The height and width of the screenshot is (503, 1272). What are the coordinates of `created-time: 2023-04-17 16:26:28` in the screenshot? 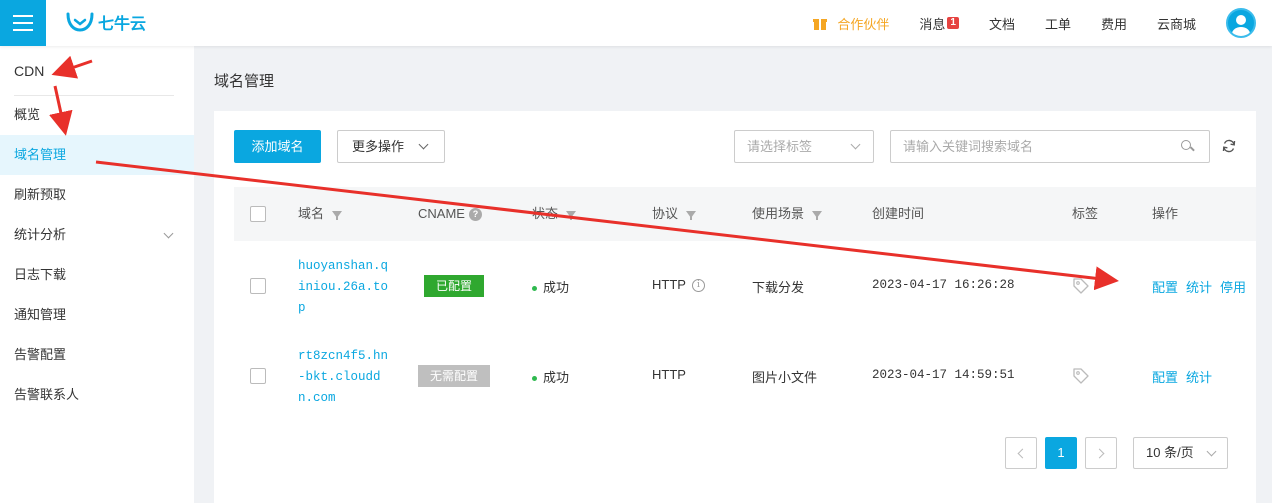 It's located at (943, 285).